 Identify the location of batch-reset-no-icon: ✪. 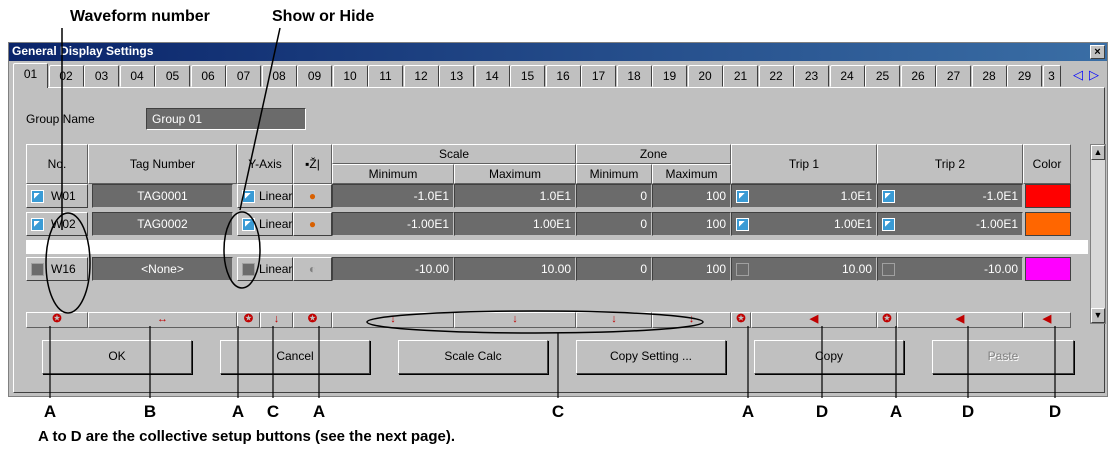
(57, 320).